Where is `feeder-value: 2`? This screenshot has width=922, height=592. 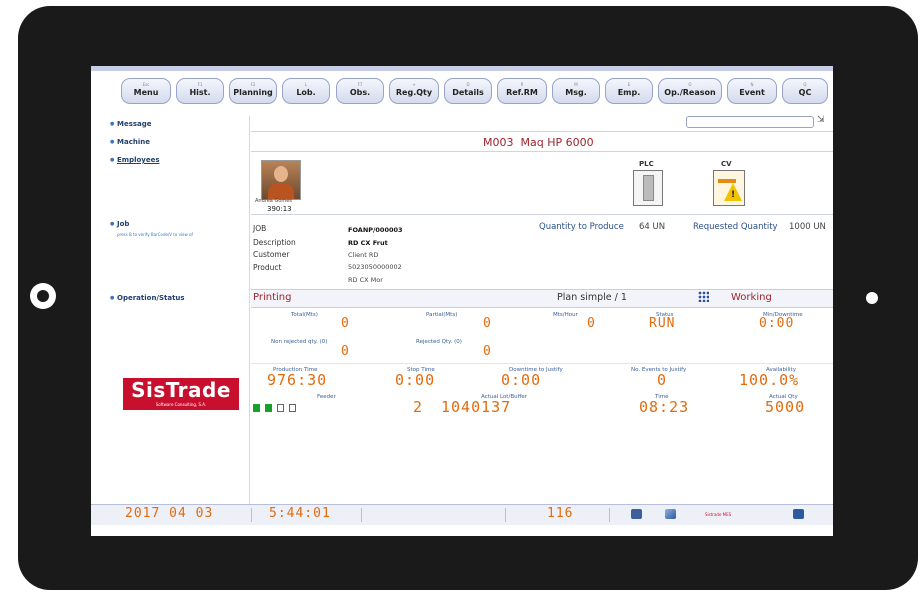 feeder-value: 2 is located at coordinates (418, 407).